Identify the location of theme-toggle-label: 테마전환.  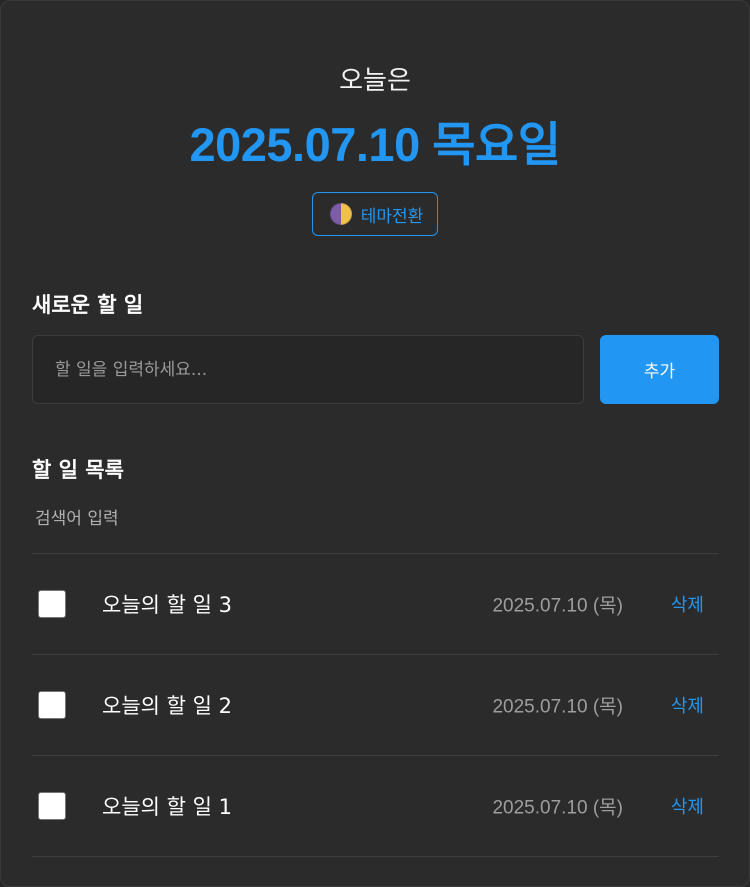
(392, 216).